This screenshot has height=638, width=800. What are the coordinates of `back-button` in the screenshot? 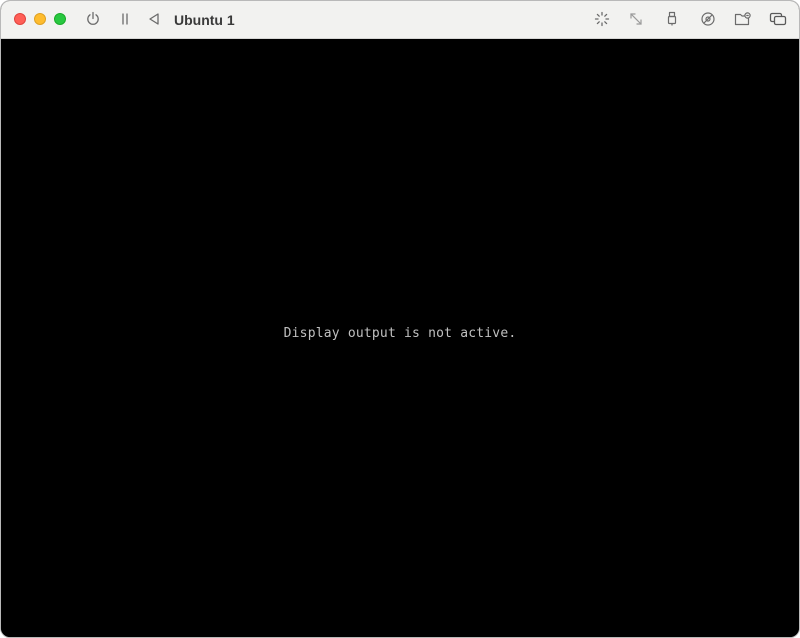 It's located at (154, 19).